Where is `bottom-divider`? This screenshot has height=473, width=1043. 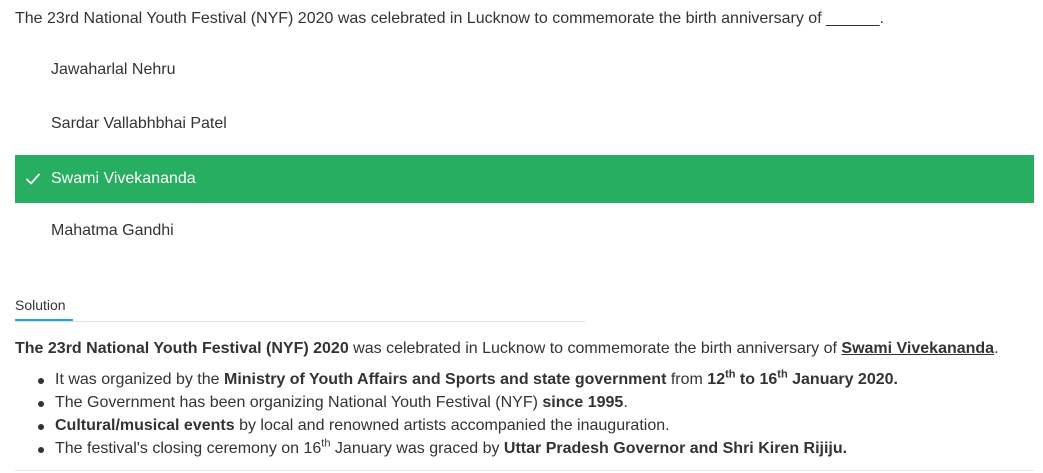
bottom-divider is located at coordinates (524, 470).